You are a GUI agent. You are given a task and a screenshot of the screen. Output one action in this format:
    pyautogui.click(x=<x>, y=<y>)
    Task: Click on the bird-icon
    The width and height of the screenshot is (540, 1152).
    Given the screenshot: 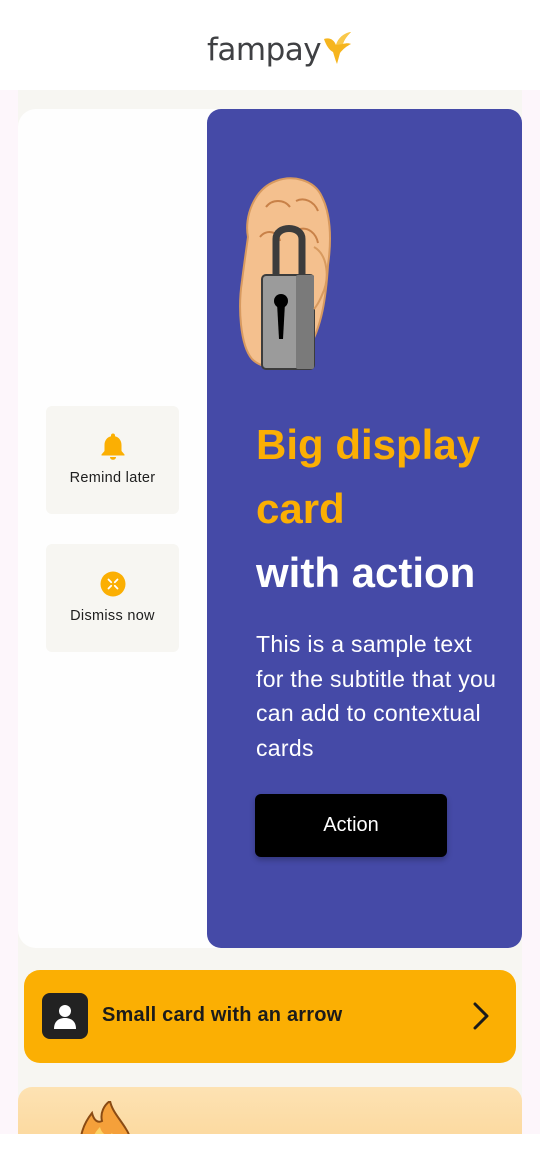 What is the action you would take?
    pyautogui.click(x=338, y=48)
    